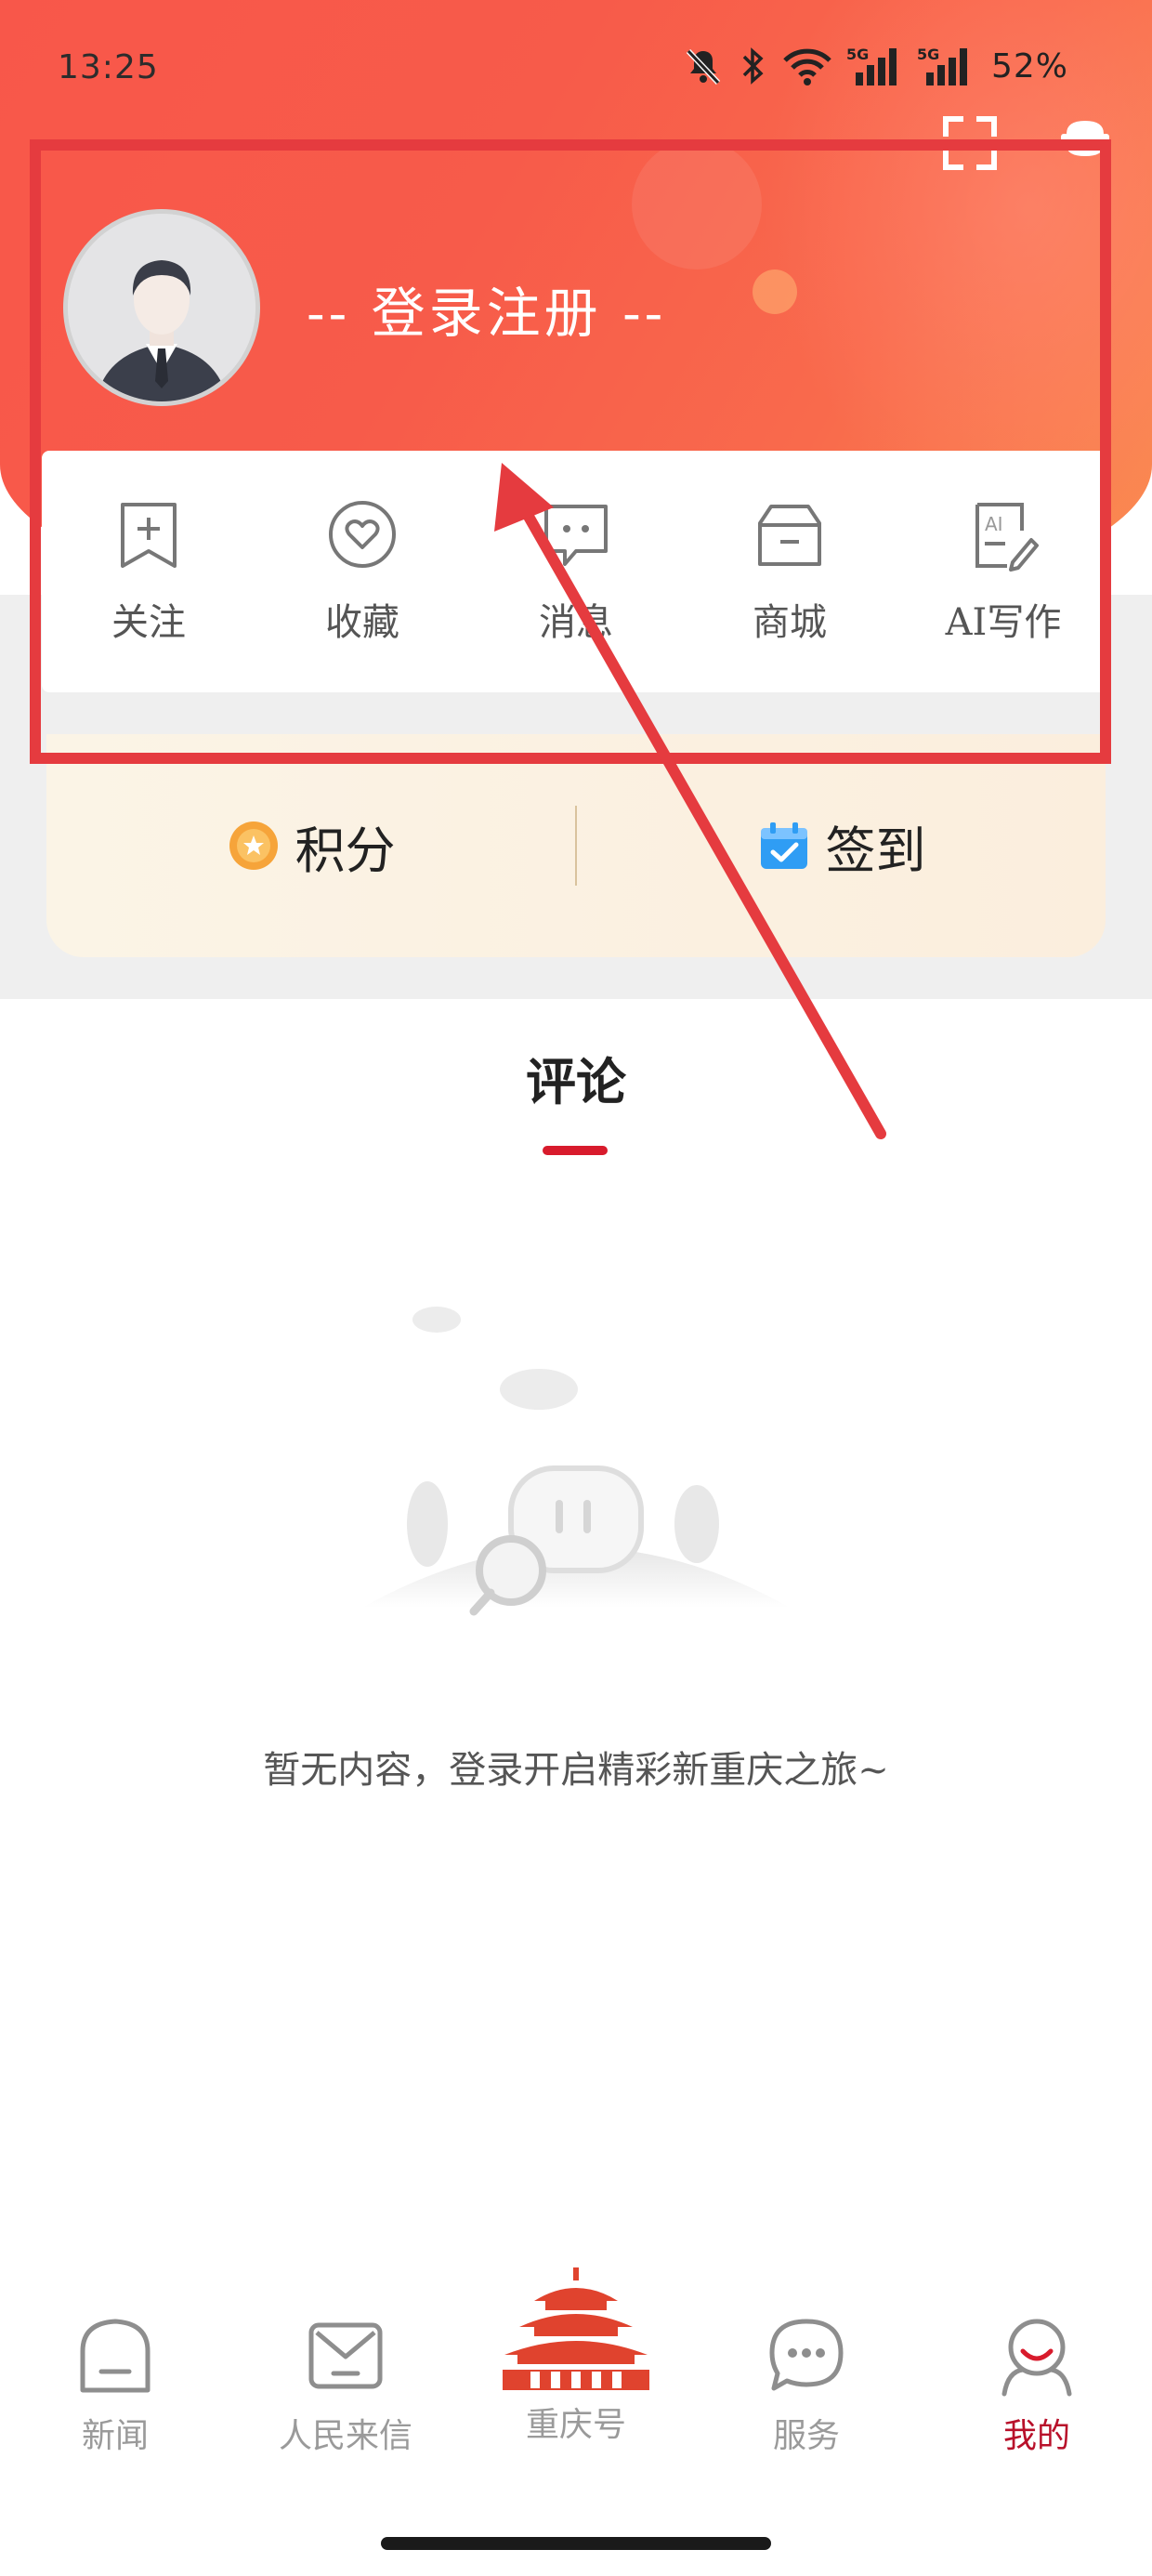  What do you see at coordinates (345, 2436) in the screenshot?
I see `nav-label: 人民来信` at bounding box center [345, 2436].